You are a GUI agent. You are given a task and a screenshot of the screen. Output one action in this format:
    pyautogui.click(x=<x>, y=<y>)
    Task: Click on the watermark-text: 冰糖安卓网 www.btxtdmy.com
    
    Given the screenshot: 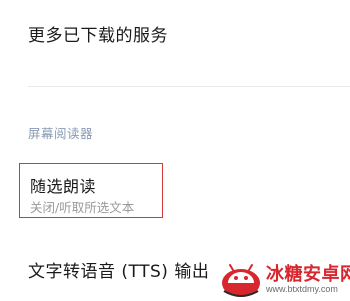 What is the action you would take?
    pyautogui.click(x=308, y=279)
    